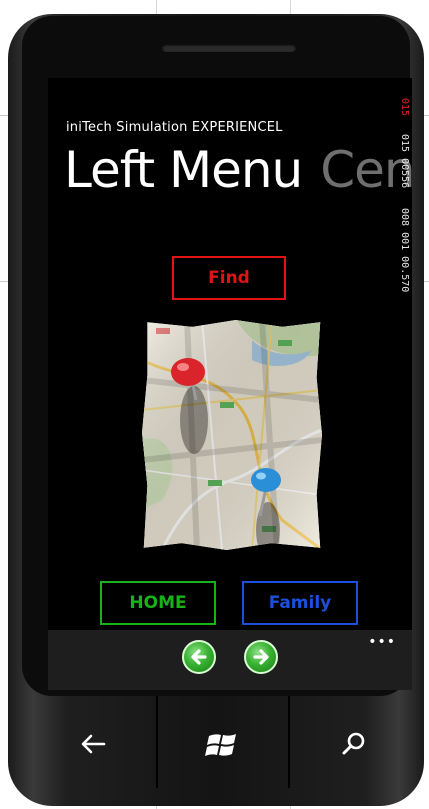 Image resolution: width=429 pixels, height=809 pixels. What do you see at coordinates (229, 48) in the screenshot?
I see `phone-speaker` at bounding box center [229, 48].